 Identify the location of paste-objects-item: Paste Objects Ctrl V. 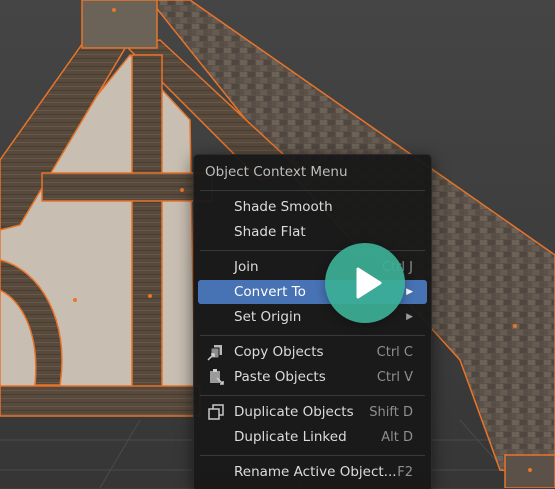
(312, 377).